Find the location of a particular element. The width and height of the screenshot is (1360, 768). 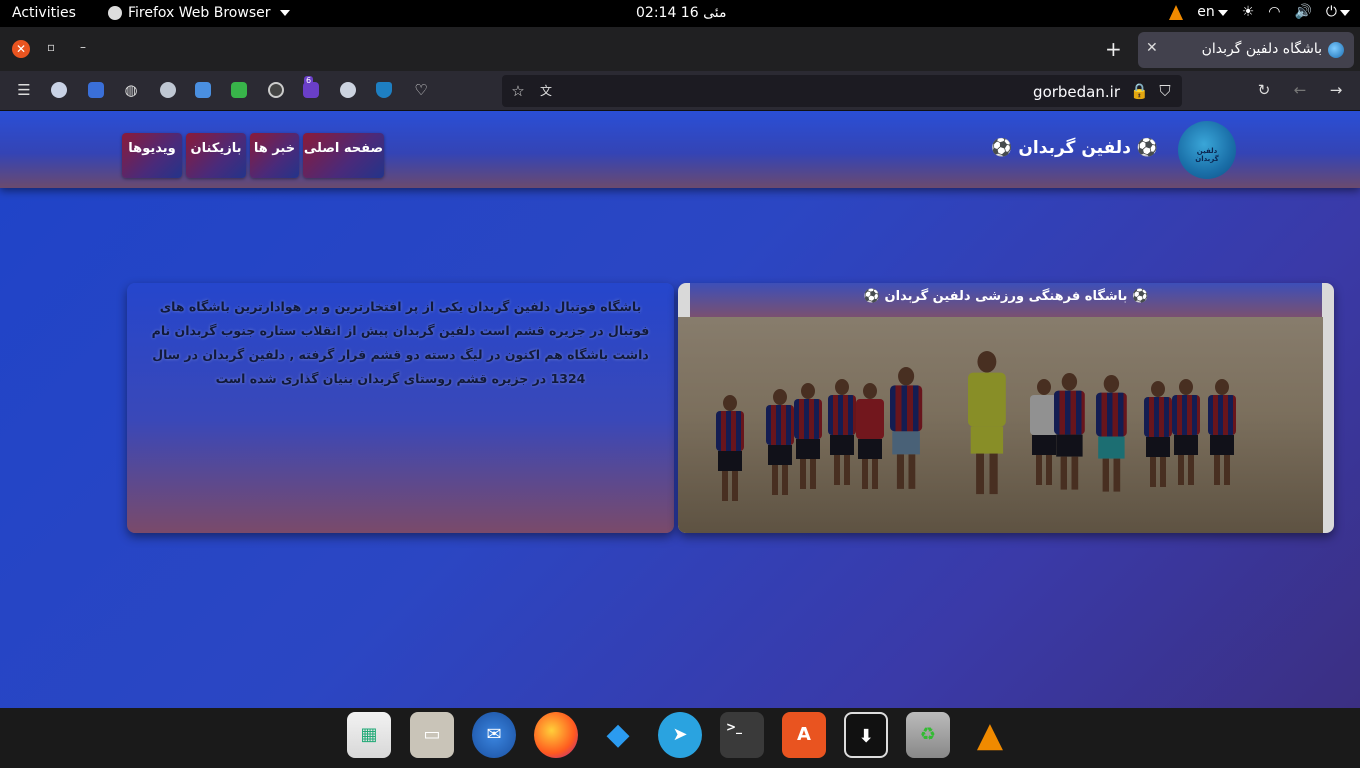

dock: ▦ ▭ ✉ ◆ ➤ >_ A ⬇ ♻ ▲ is located at coordinates (680, 738).